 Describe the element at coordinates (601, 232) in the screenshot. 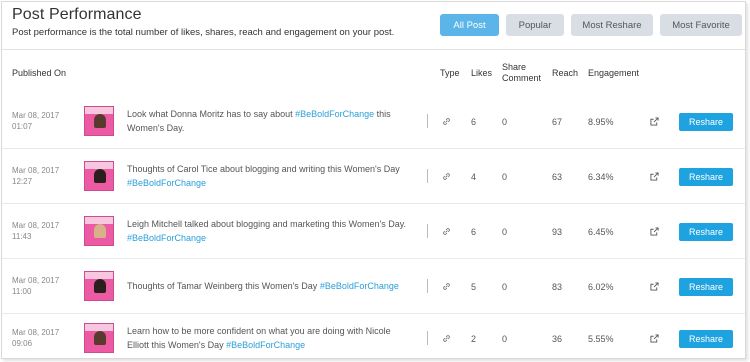

I see `engagement-rate: 6.45%` at that location.